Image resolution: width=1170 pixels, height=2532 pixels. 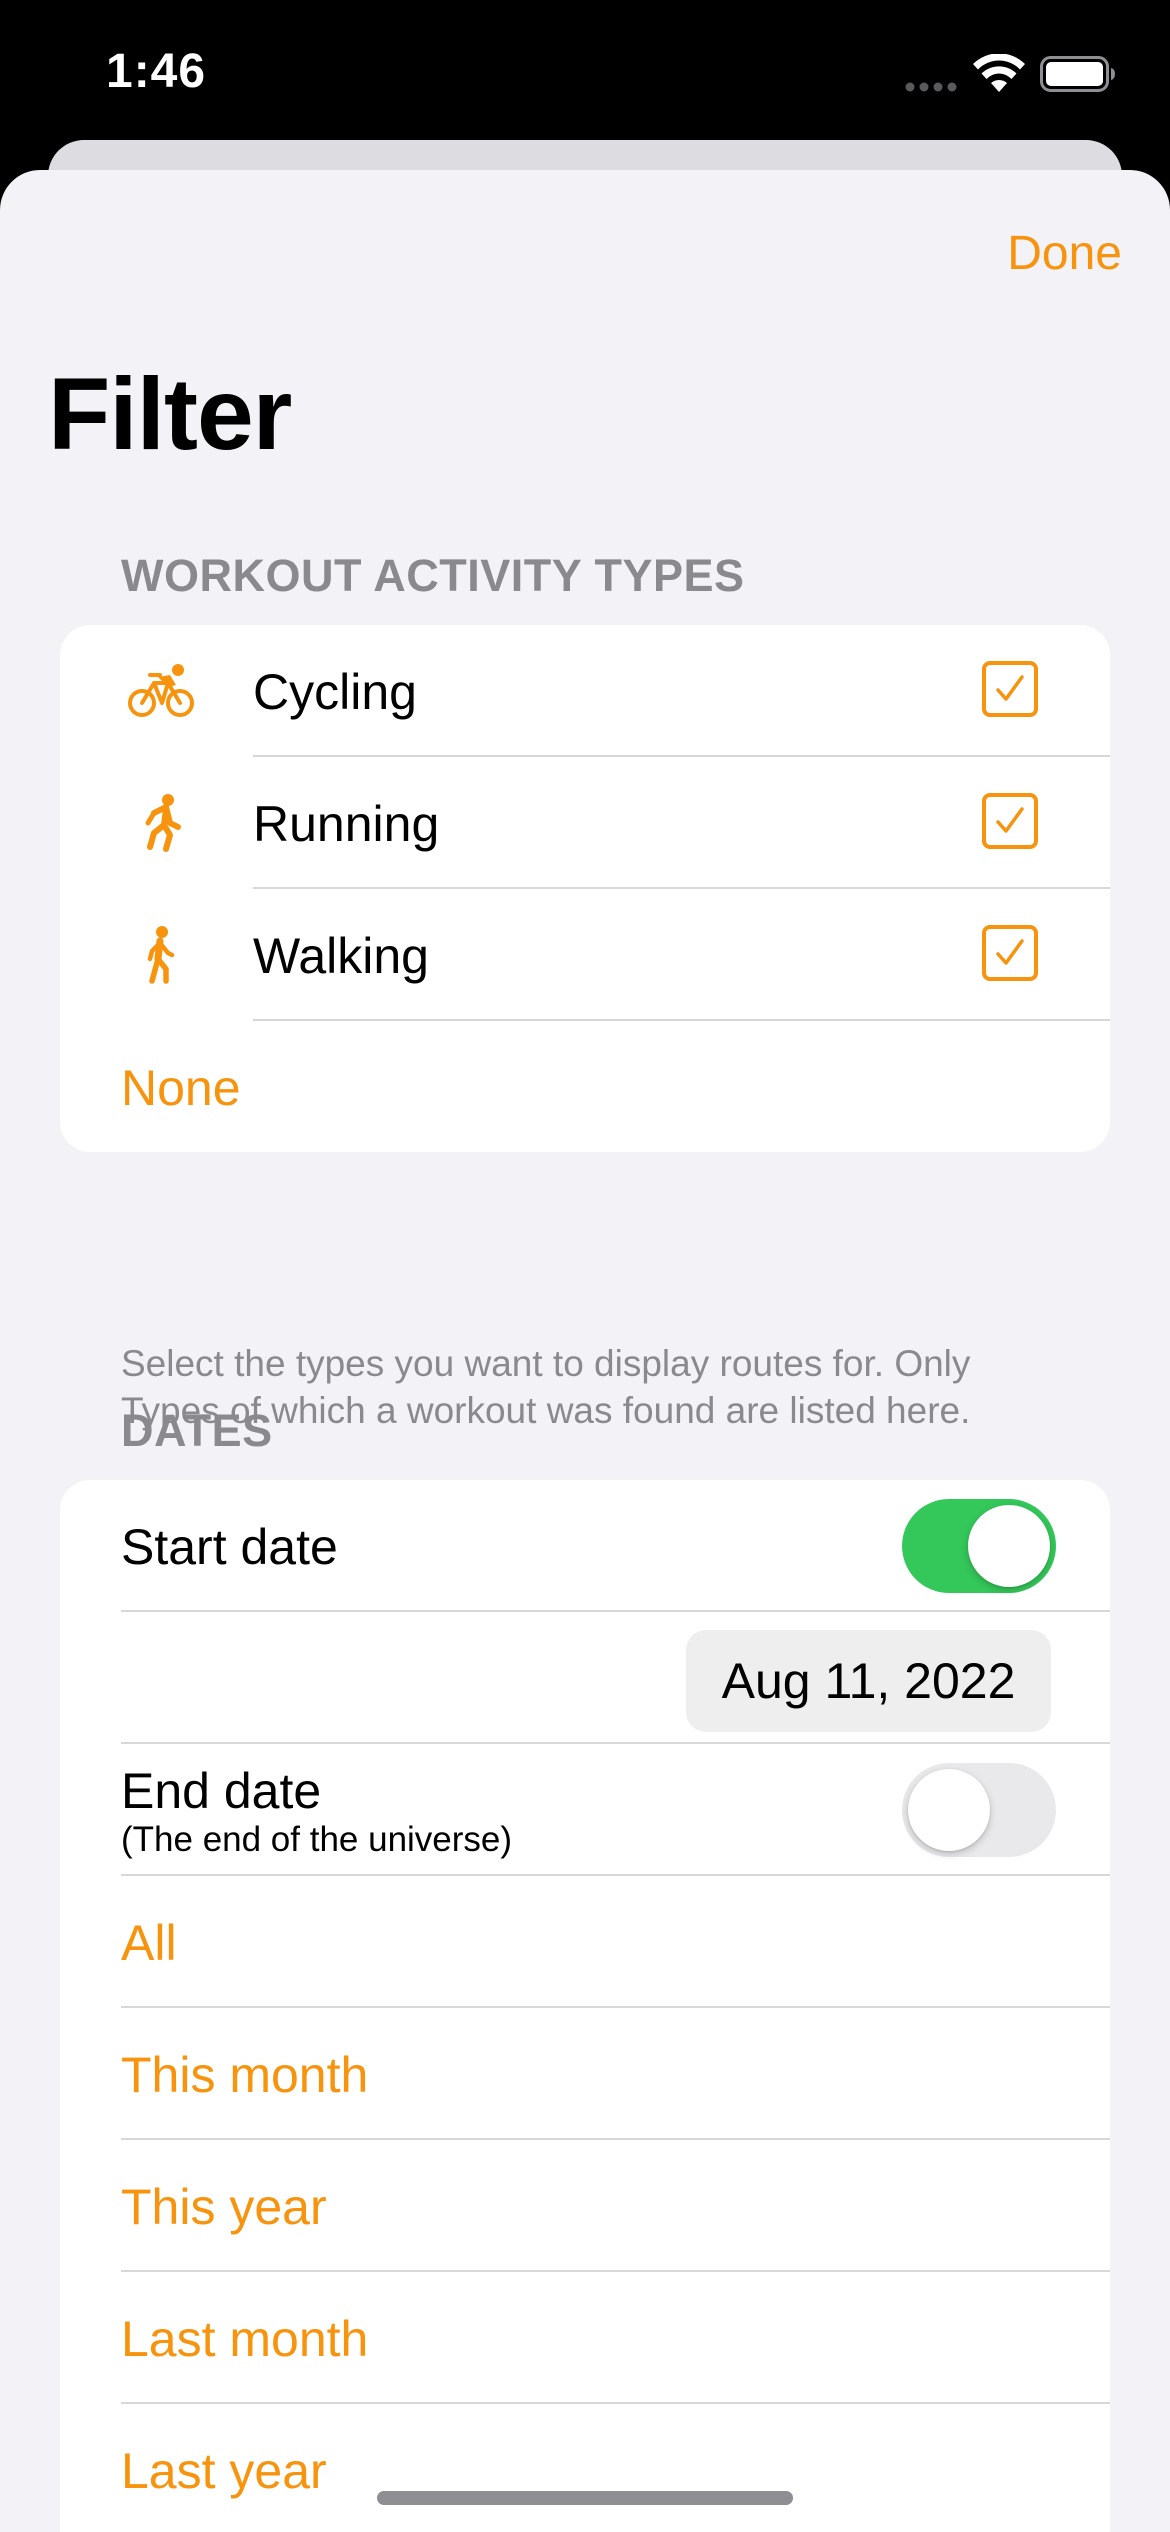 What do you see at coordinates (868, 1681) in the screenshot?
I see `start-date-picker: Aug 11, 2022` at bounding box center [868, 1681].